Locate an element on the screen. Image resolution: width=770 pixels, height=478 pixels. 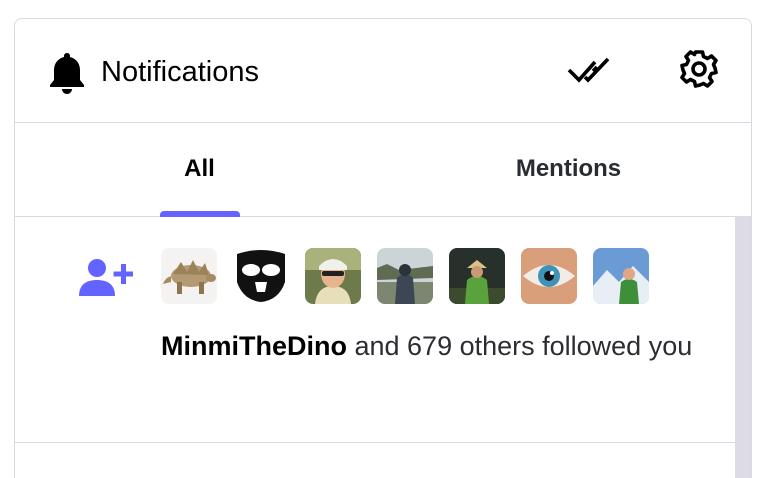
notification-text: MinmiTheDino and 679 others followed you is located at coordinates (441, 346).